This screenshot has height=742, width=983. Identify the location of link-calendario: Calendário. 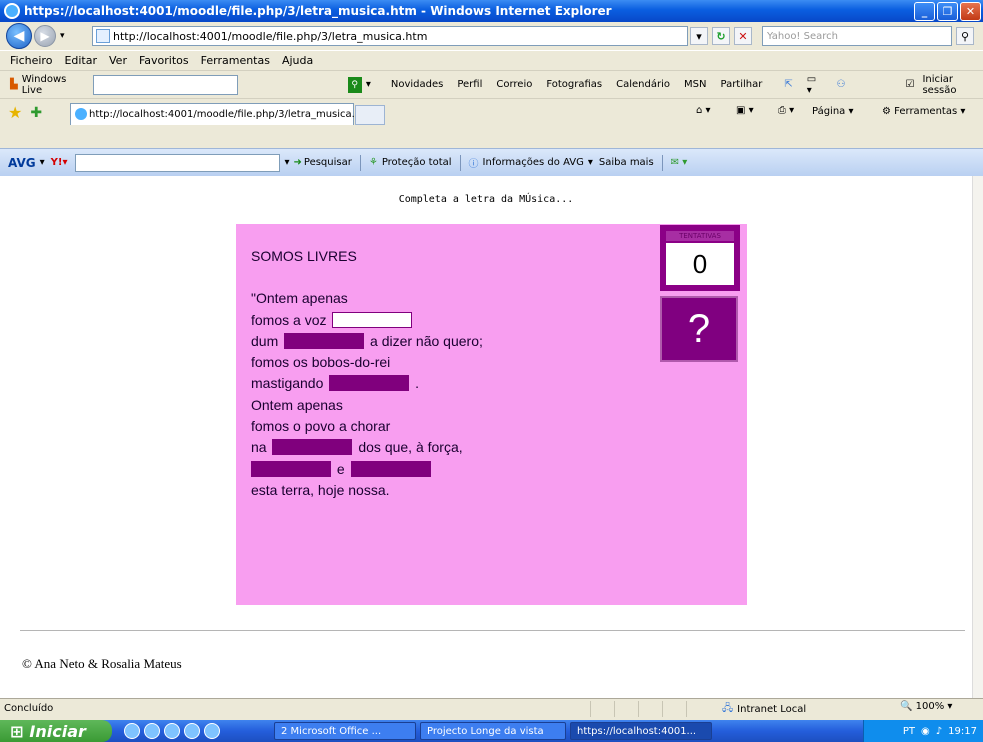
(643, 84).